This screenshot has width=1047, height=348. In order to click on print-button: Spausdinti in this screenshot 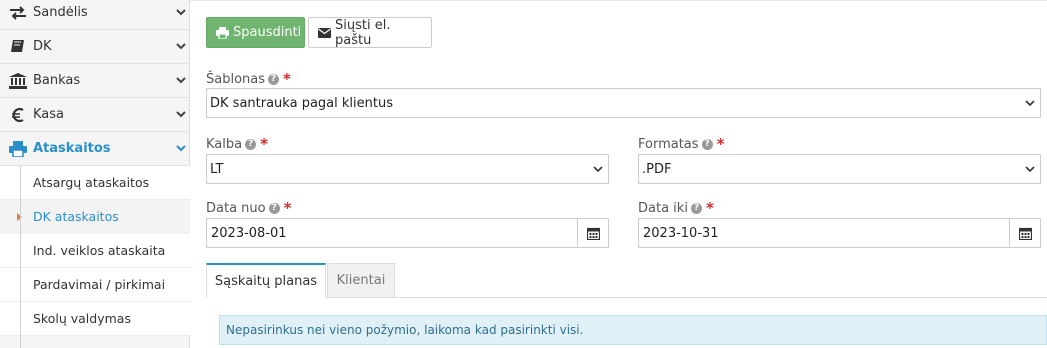, I will do `click(255, 32)`.